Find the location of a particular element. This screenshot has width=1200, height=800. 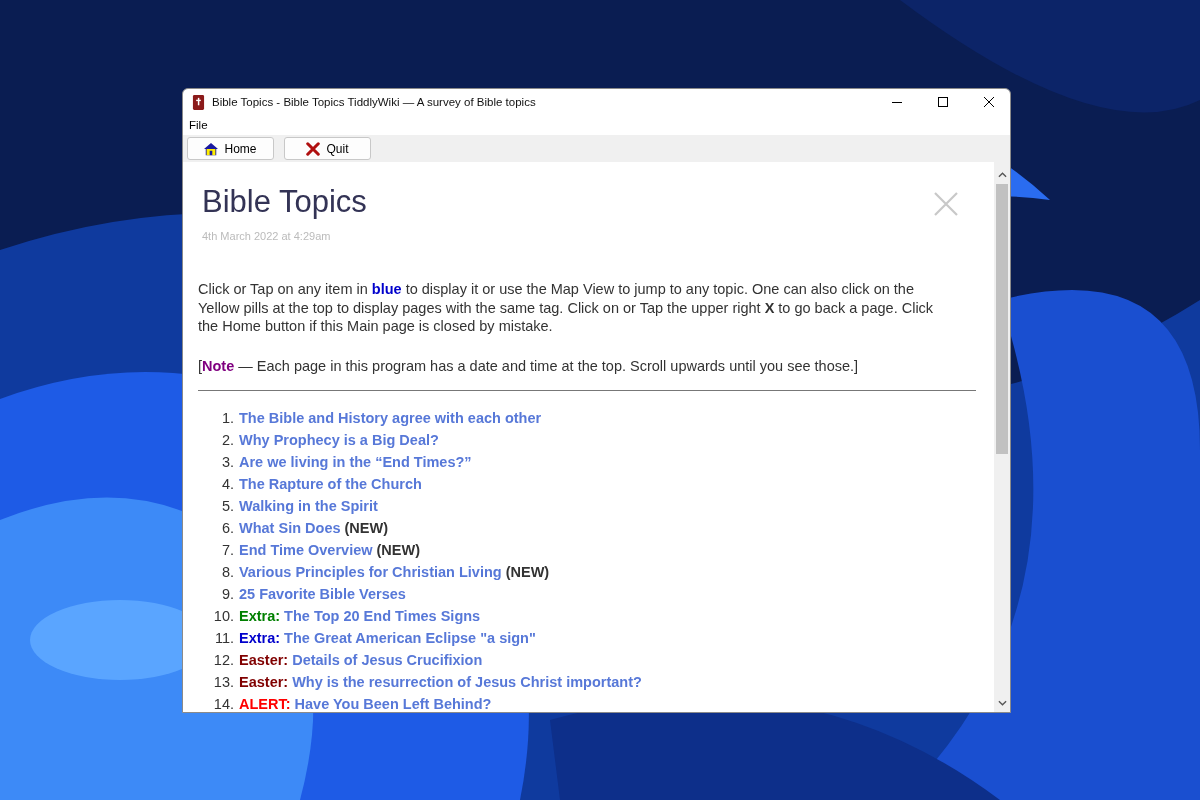

list-number: 6. is located at coordinates (227, 528).